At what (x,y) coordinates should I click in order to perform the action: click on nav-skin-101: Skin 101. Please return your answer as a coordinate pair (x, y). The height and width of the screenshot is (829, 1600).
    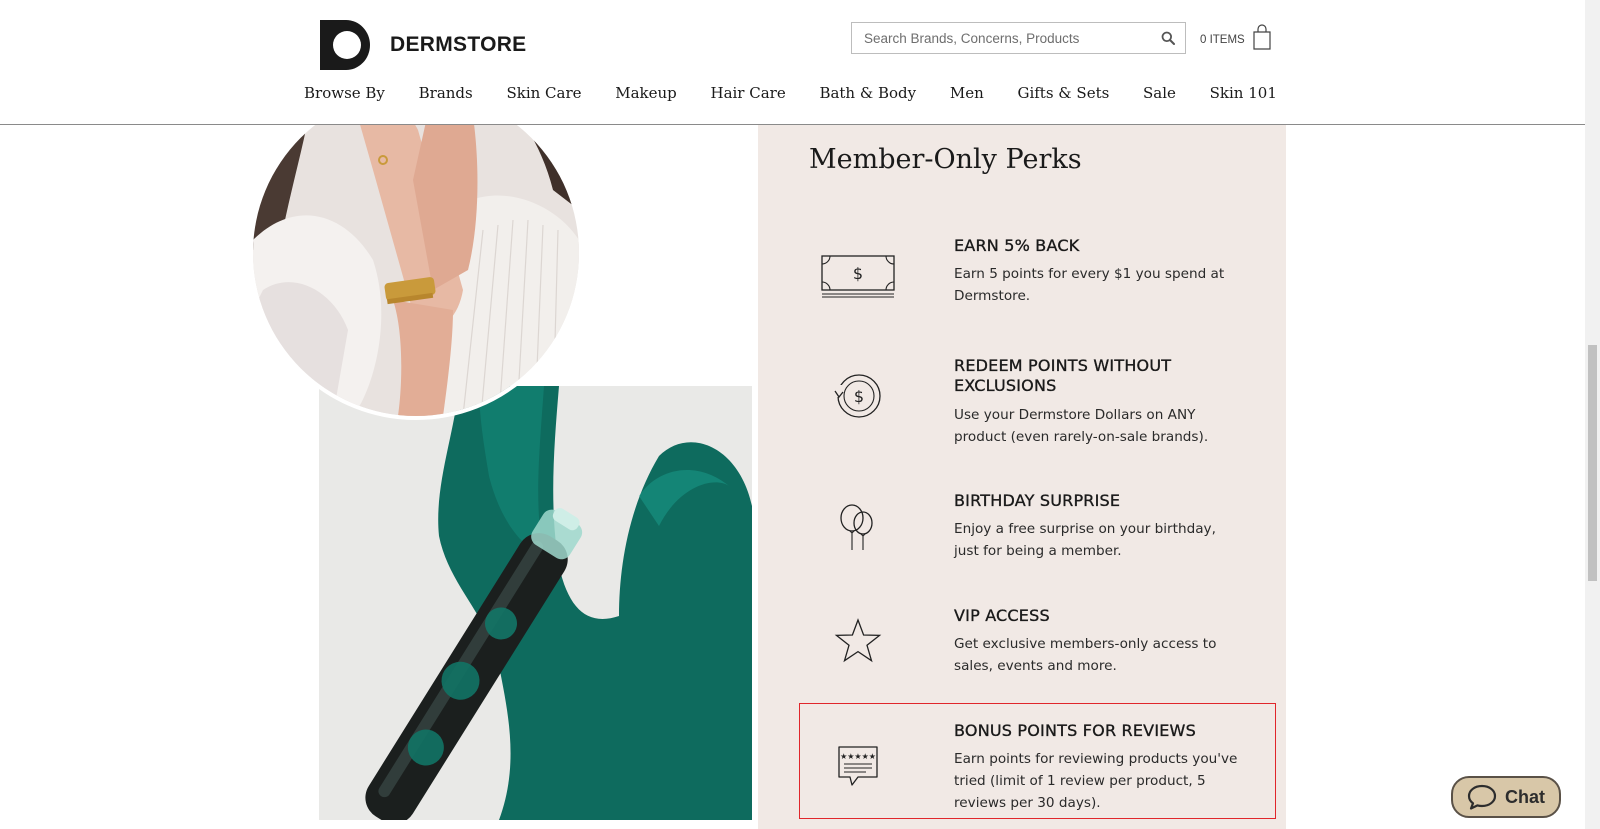
    Looking at the image, I should click on (1243, 93).